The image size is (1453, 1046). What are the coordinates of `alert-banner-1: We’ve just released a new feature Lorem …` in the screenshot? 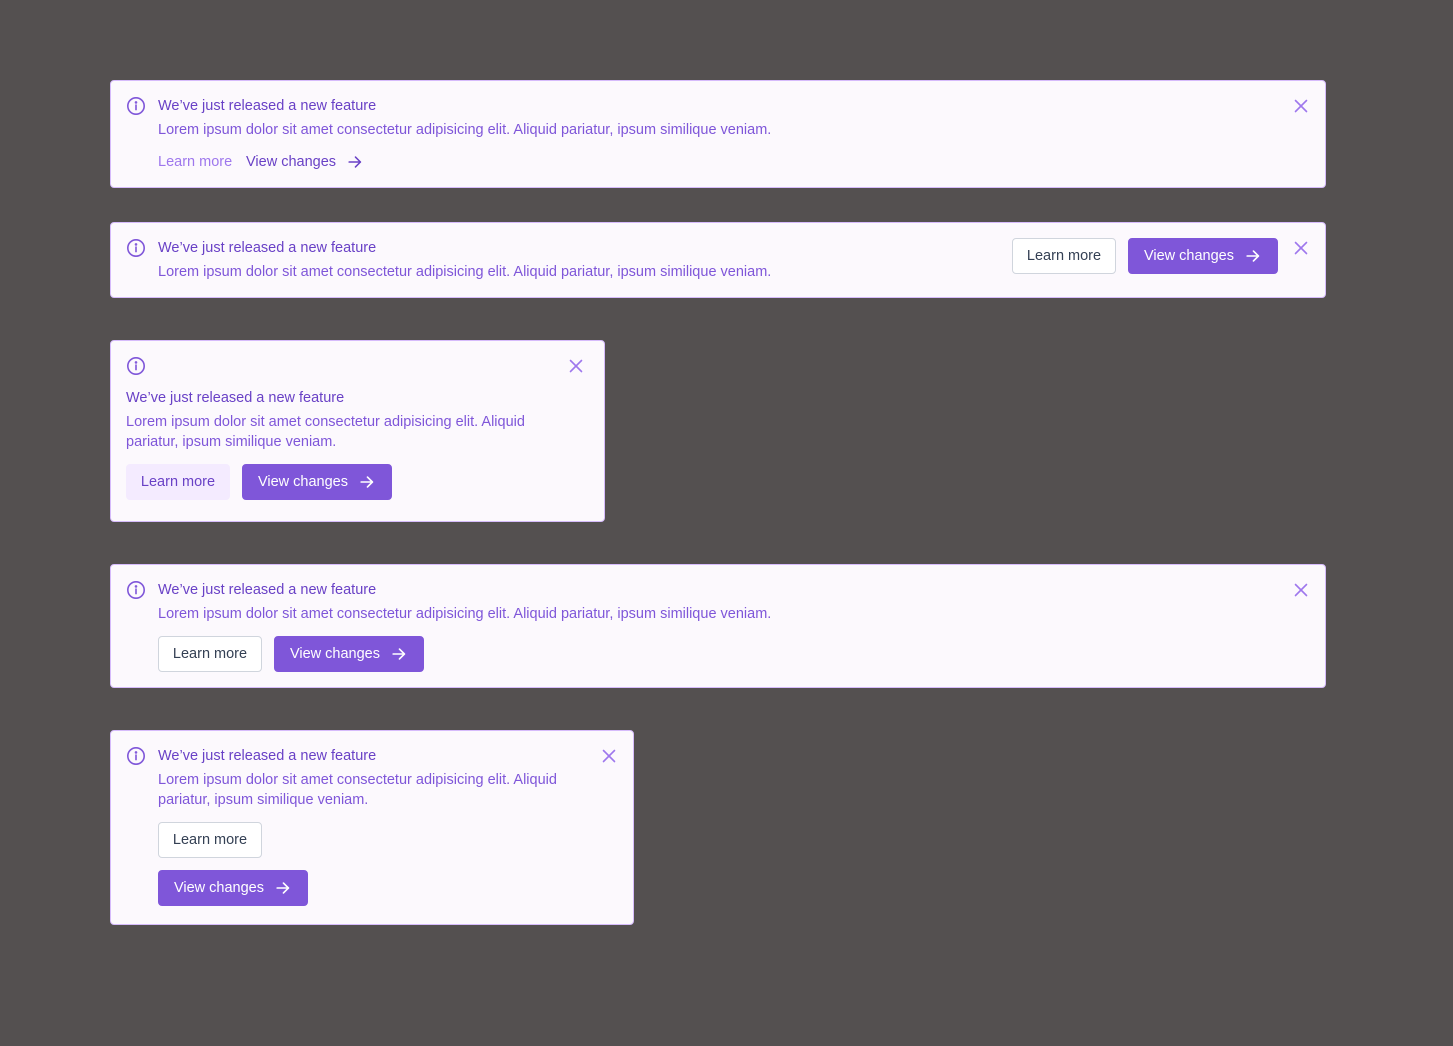 It's located at (718, 134).